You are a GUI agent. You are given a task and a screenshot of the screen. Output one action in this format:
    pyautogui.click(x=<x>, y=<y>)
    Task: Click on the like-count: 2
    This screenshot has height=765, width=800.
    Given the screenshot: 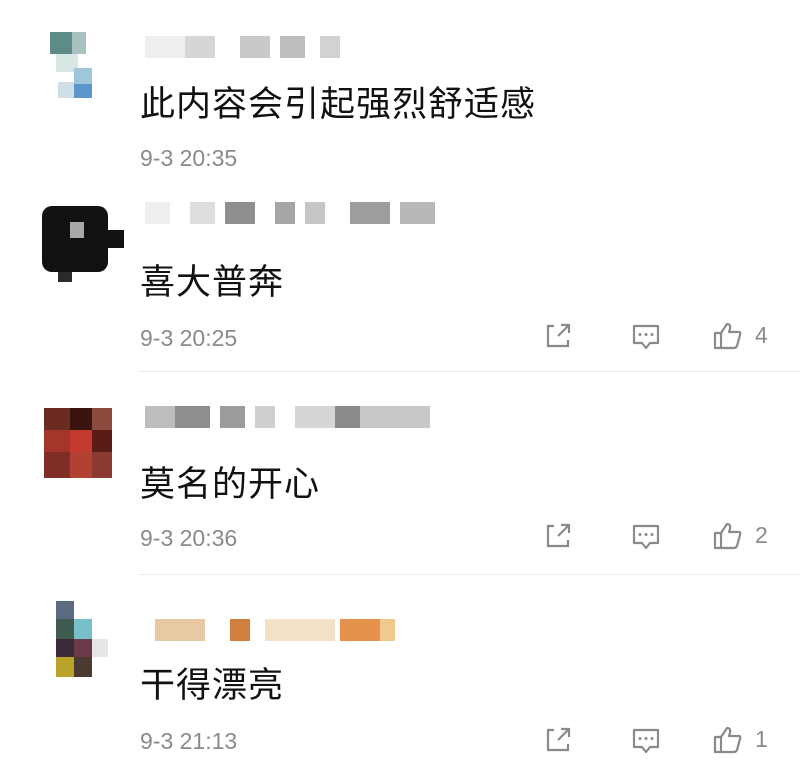 What is the action you would take?
    pyautogui.click(x=761, y=535)
    